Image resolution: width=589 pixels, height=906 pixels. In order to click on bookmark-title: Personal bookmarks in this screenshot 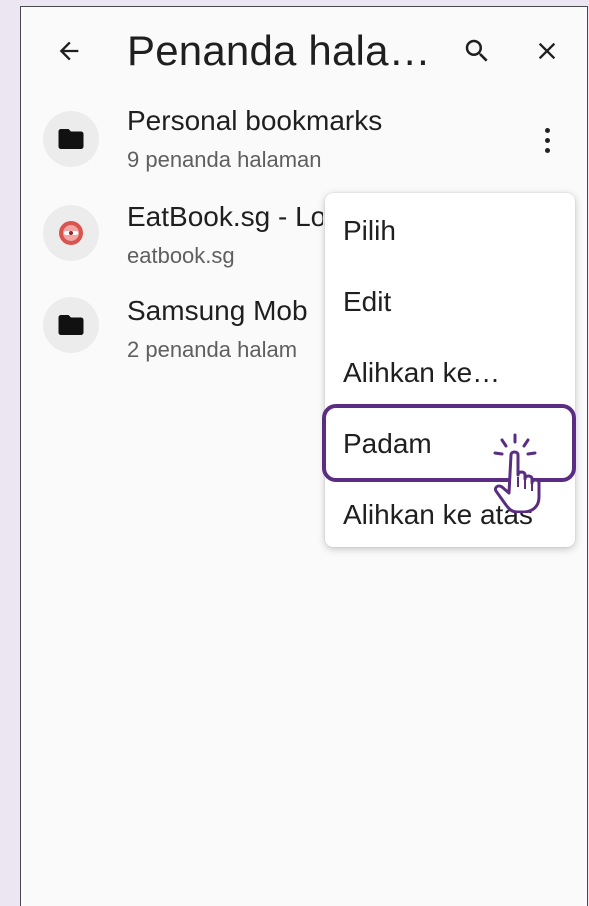, I will do `click(255, 120)`.